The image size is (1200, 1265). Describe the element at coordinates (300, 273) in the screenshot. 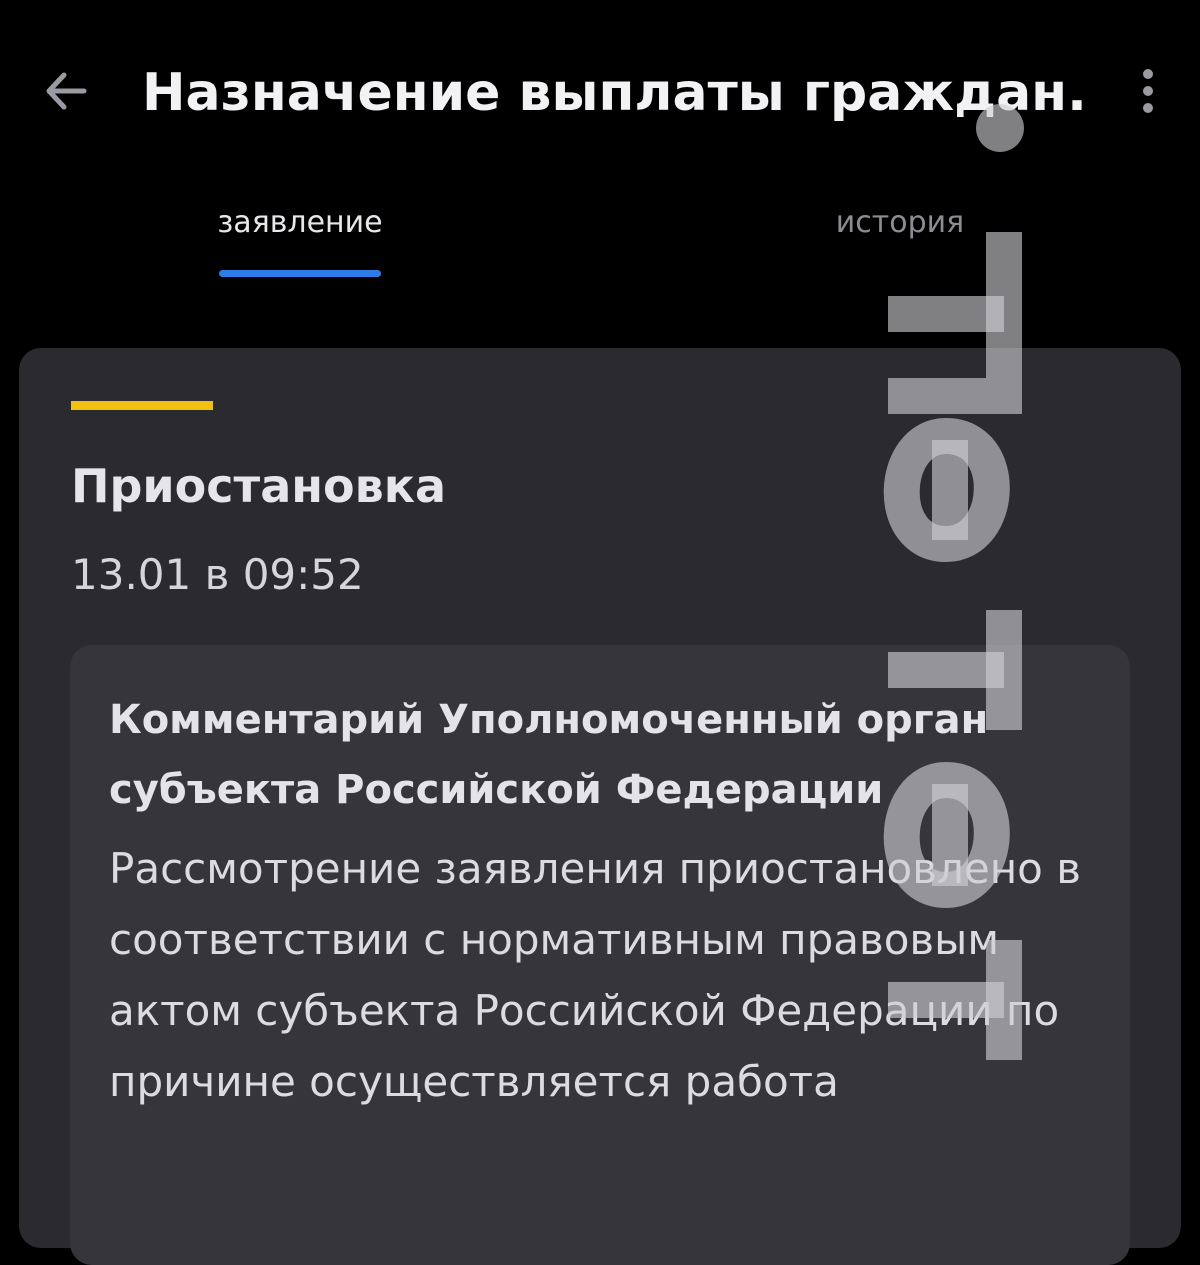

I see `active-tab-indicator` at that location.